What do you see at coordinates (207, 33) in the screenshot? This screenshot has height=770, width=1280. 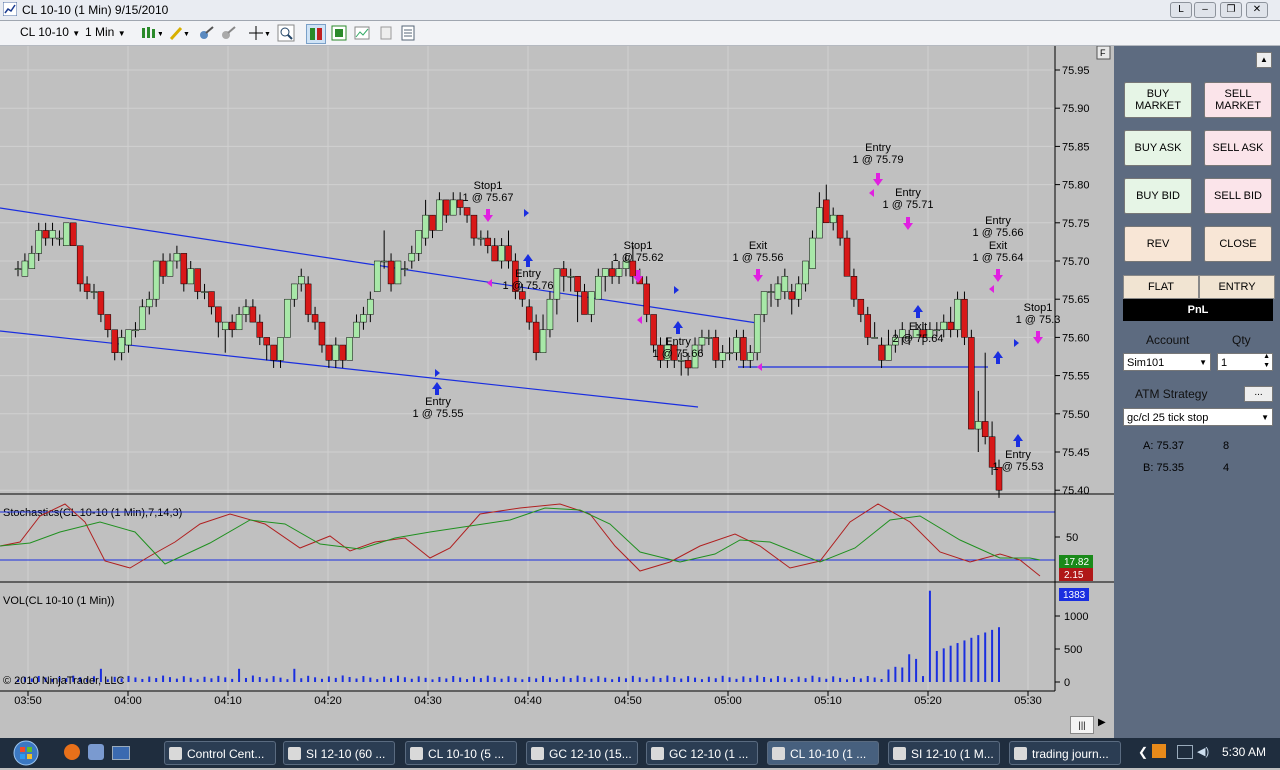 I see `indicator-icon` at bounding box center [207, 33].